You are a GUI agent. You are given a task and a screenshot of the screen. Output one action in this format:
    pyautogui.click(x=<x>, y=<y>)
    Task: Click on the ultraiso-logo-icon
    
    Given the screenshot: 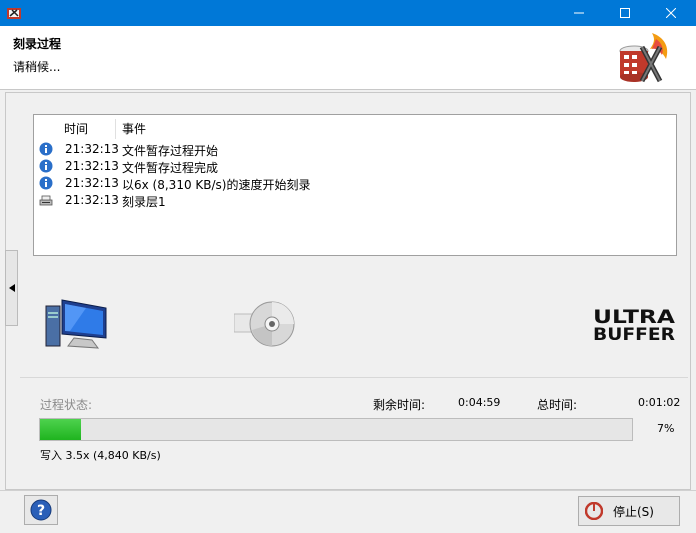 What is the action you would take?
    pyautogui.click(x=643, y=58)
    